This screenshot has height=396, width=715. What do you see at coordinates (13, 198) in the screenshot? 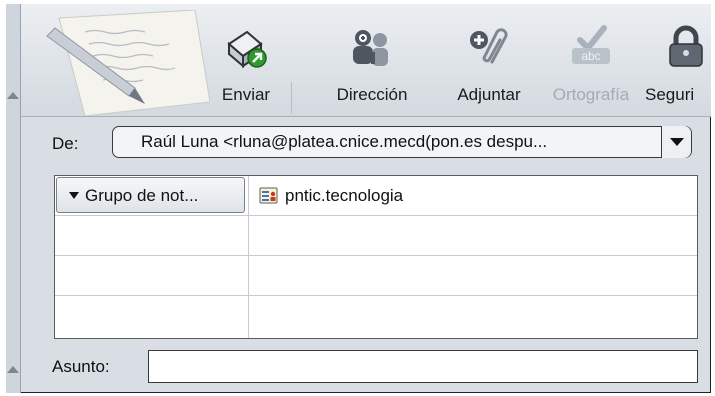
I see `collapse-sidebar` at bounding box center [13, 198].